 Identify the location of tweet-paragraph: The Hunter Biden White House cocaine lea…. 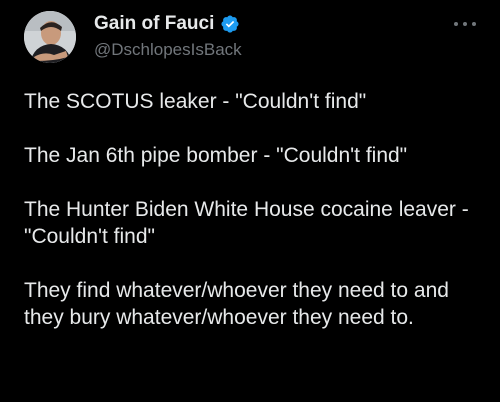
(246, 223).